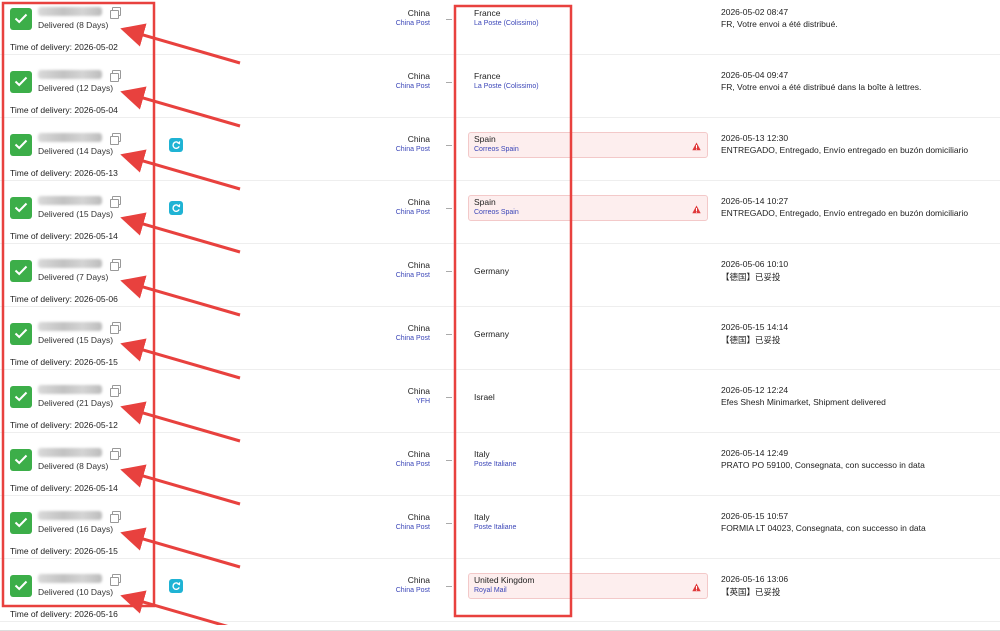 Image resolution: width=1000 pixels, height=631 pixels. Describe the element at coordinates (423, 401) in the screenshot. I see `origin-carrier-link: YFH` at that location.